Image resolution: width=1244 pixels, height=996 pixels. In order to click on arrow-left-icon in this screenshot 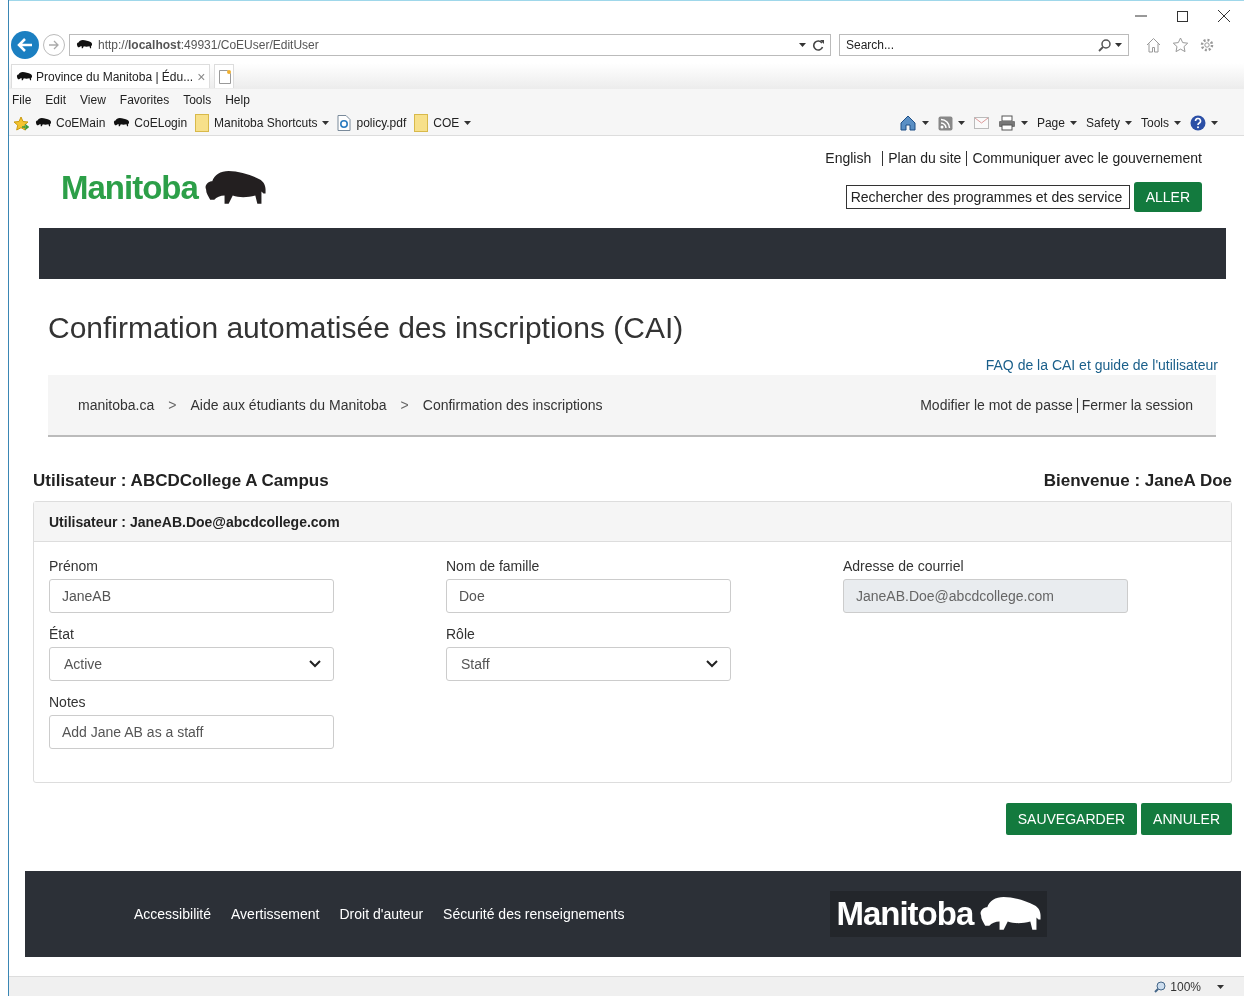, I will do `click(25, 45)`.